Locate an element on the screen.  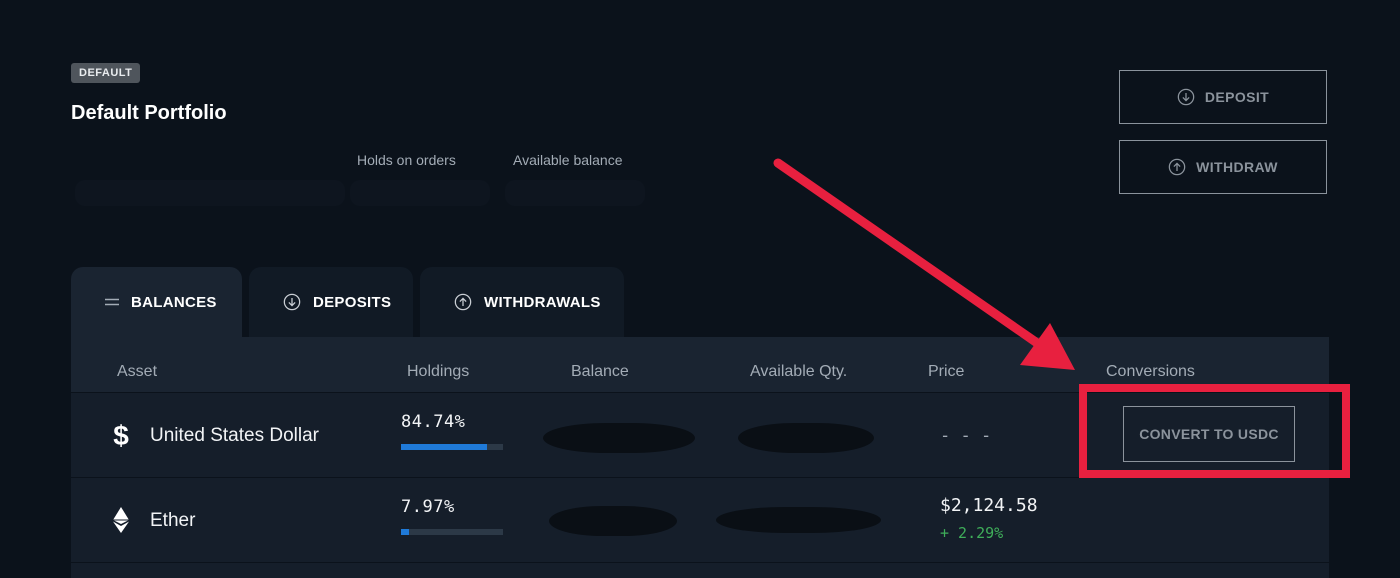
holds-on-orders-label: Holds on orders is located at coordinates (406, 160).